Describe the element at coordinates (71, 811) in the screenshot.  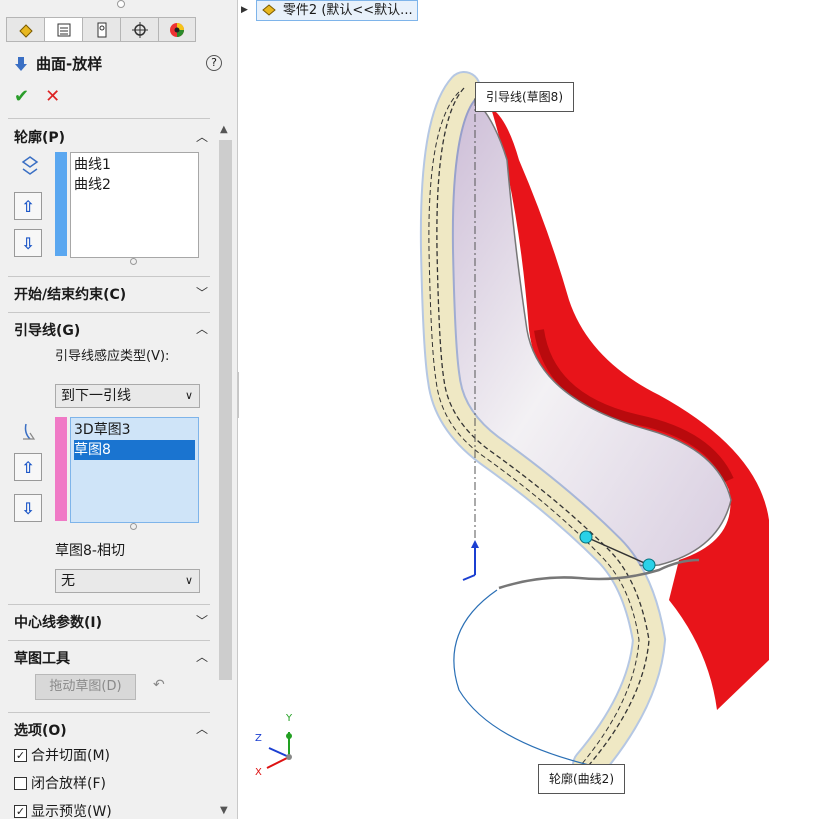
I see `checkbox-label: 显示预览(W)` at that location.